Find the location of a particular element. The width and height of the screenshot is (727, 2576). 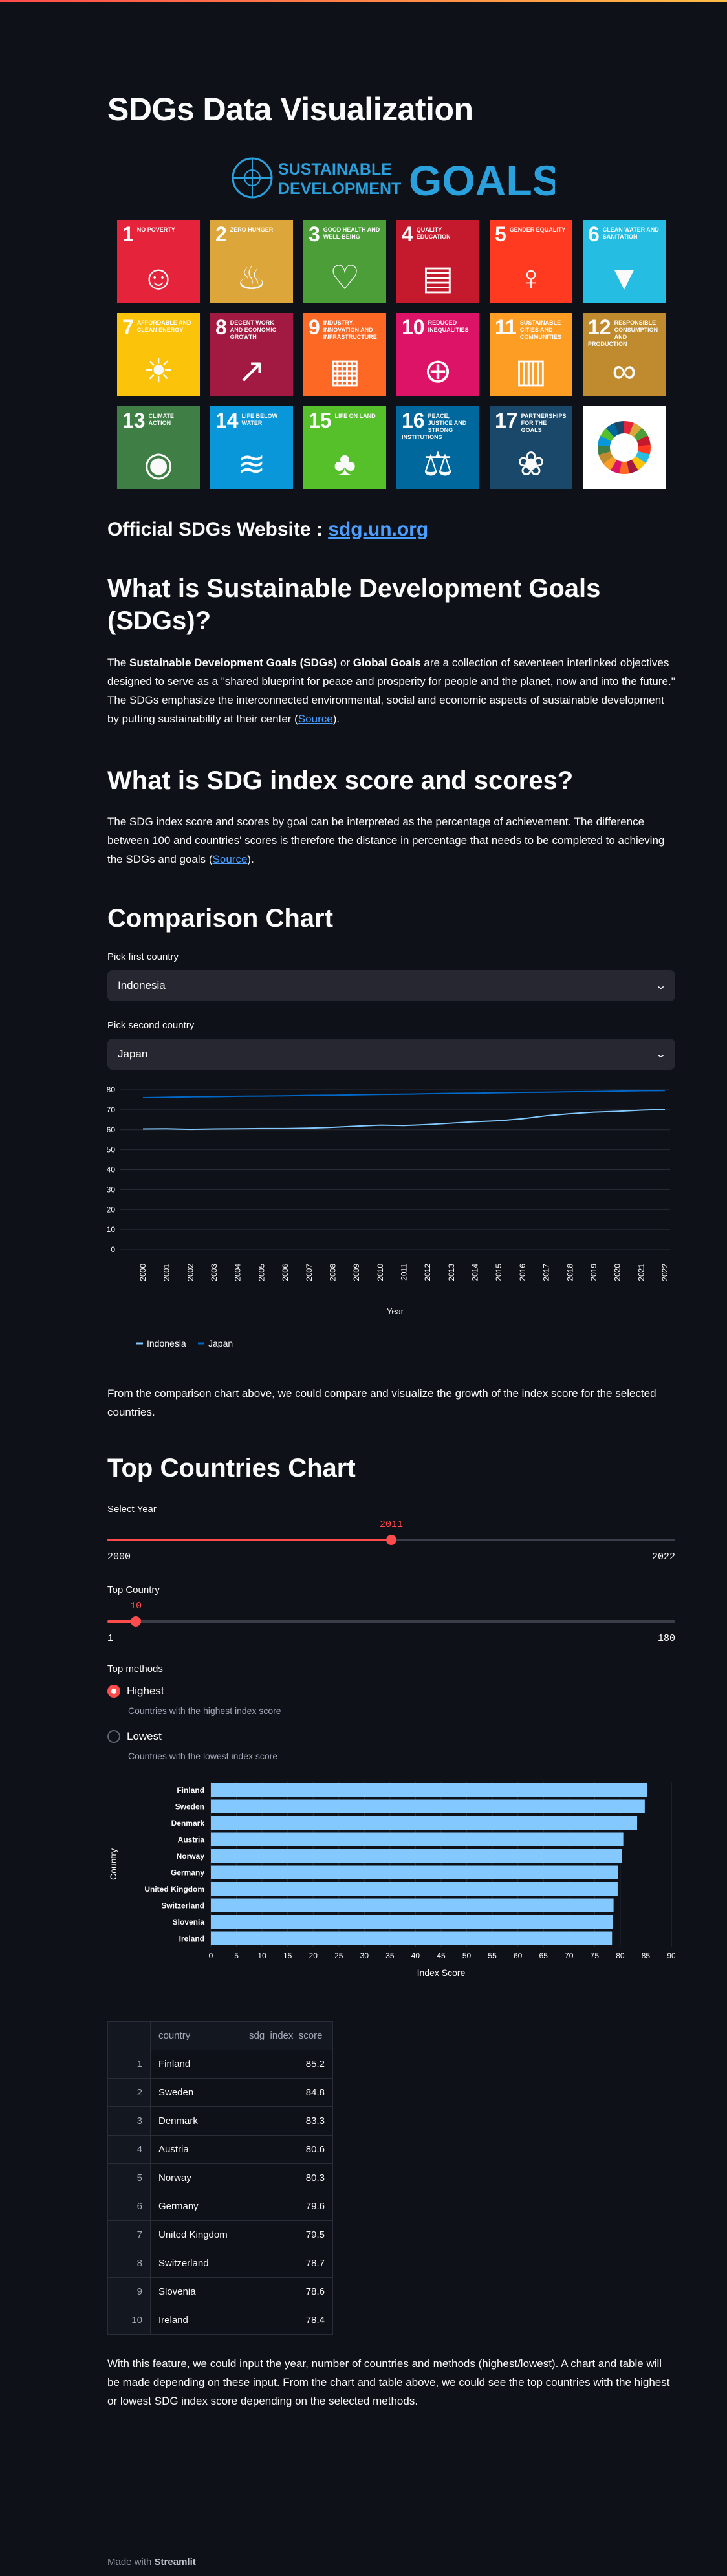

table-row: 9 Slovenia 78.6 is located at coordinates (220, 2291).